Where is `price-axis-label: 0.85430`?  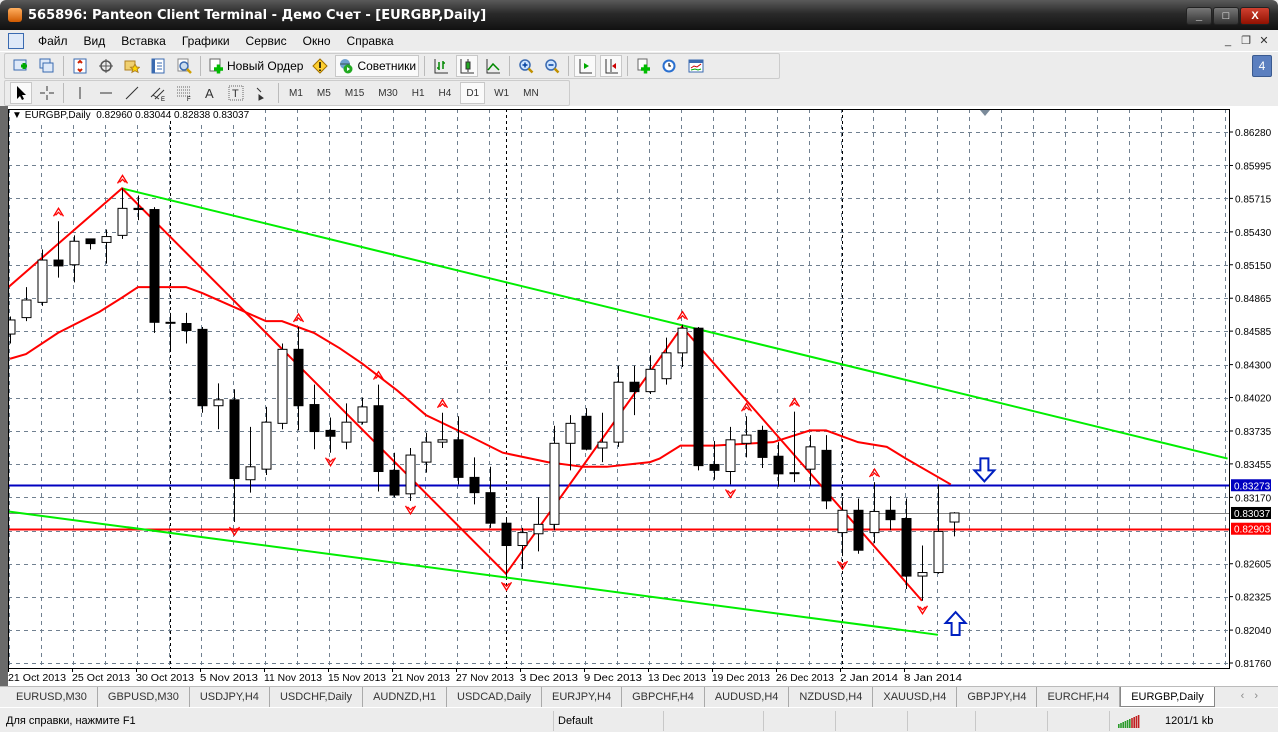 price-axis-label: 0.85430 is located at coordinates (1253, 233).